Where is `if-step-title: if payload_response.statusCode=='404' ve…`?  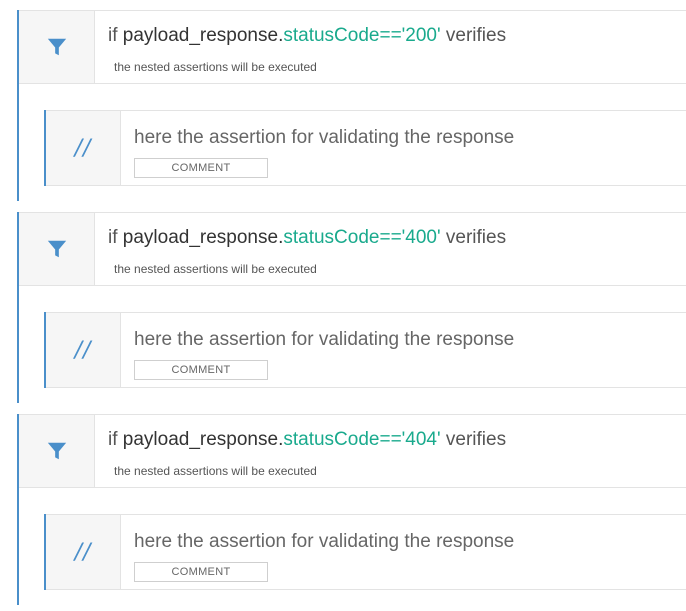
if-step-title: if payload_response.statusCode=='404' ve… is located at coordinates (307, 440).